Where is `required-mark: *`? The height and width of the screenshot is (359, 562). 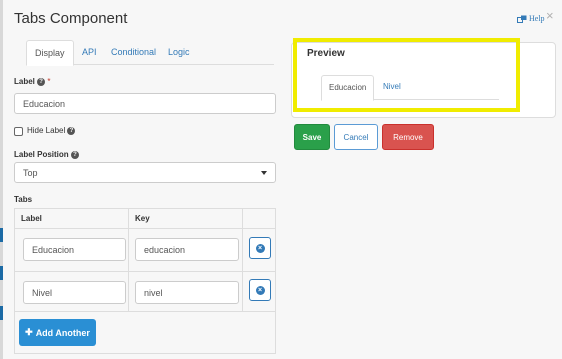 required-mark: * is located at coordinates (49, 81).